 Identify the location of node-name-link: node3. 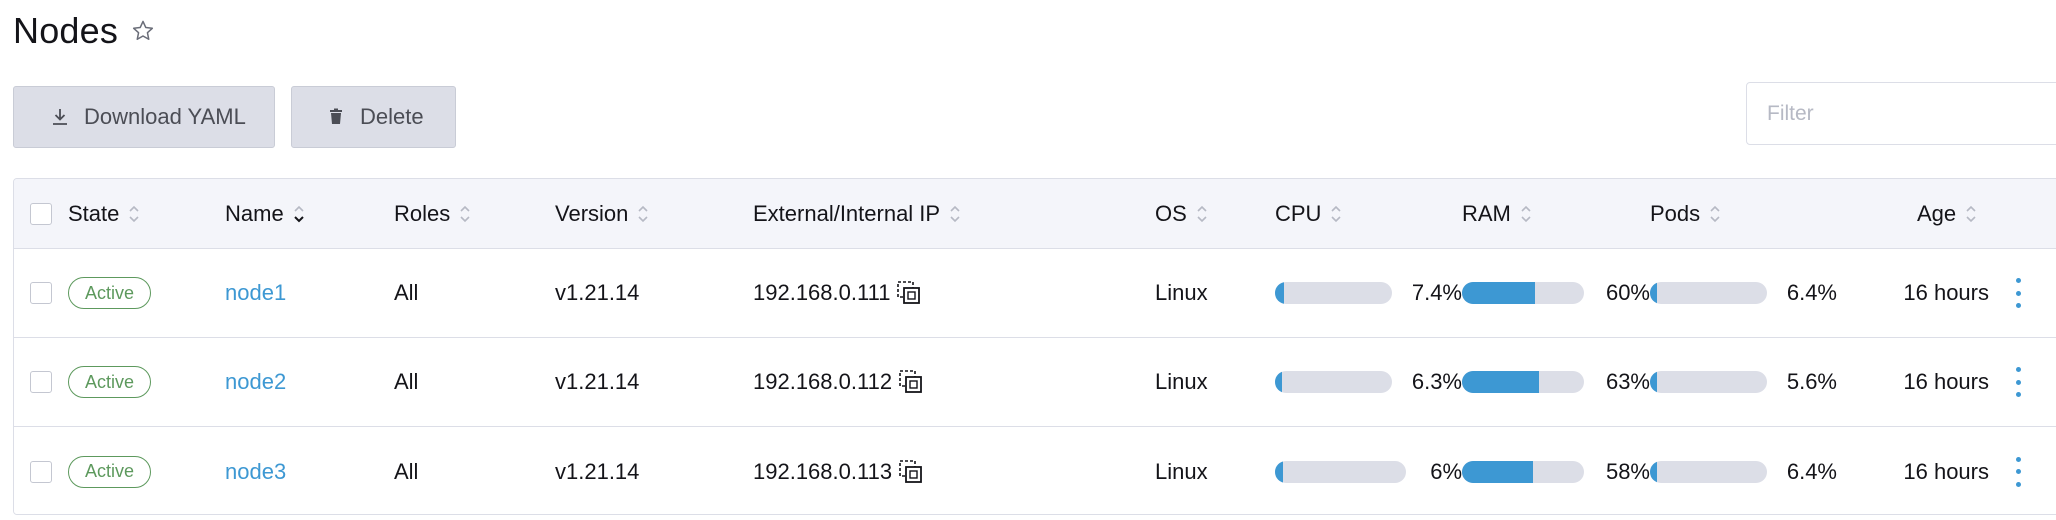
(255, 470).